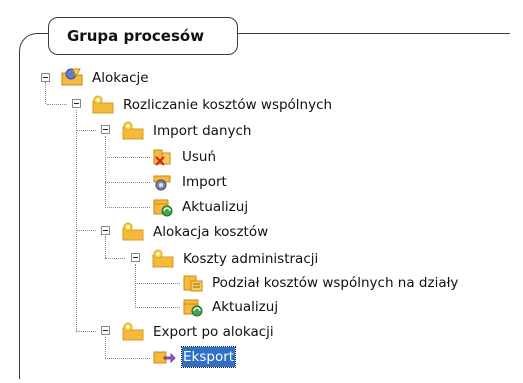 The width and height of the screenshot is (523, 383). What do you see at coordinates (162, 183) in the screenshot?
I see `import-icon` at bounding box center [162, 183].